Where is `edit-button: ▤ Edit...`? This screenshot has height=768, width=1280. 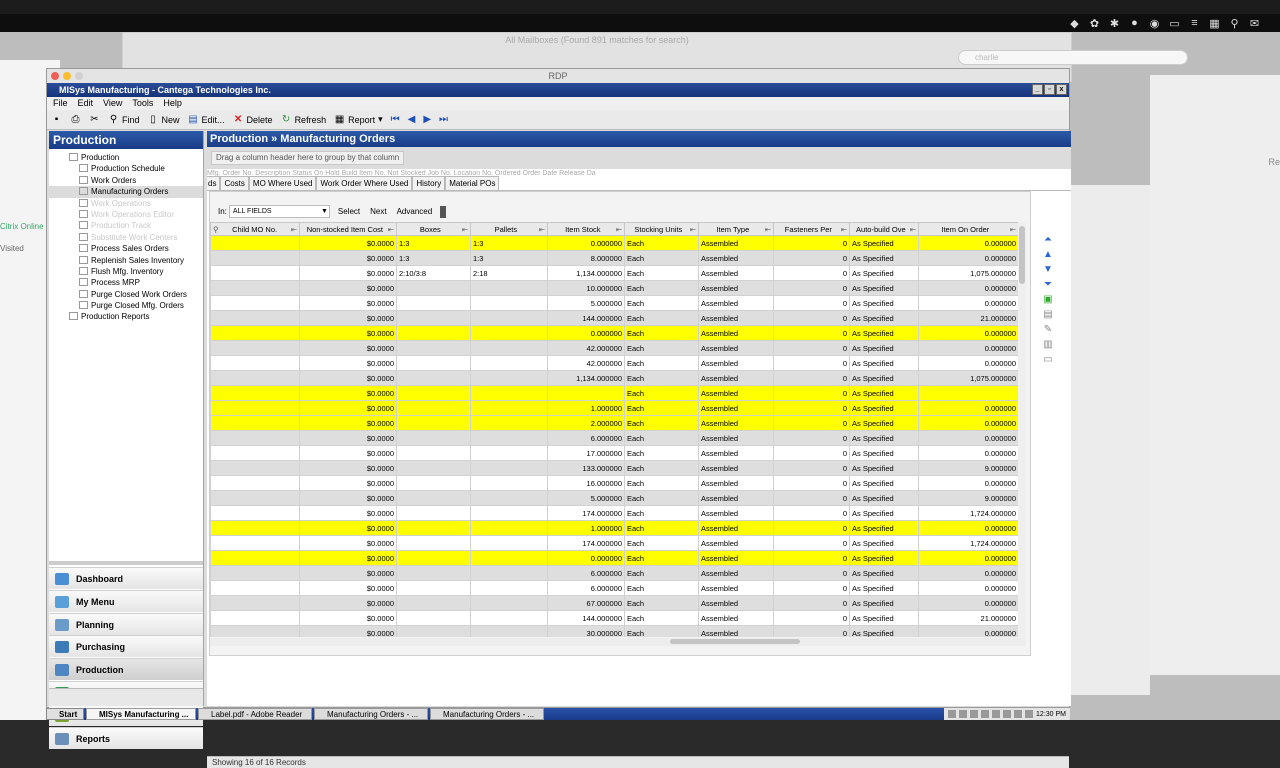 edit-button: ▤ Edit... is located at coordinates (206, 119).